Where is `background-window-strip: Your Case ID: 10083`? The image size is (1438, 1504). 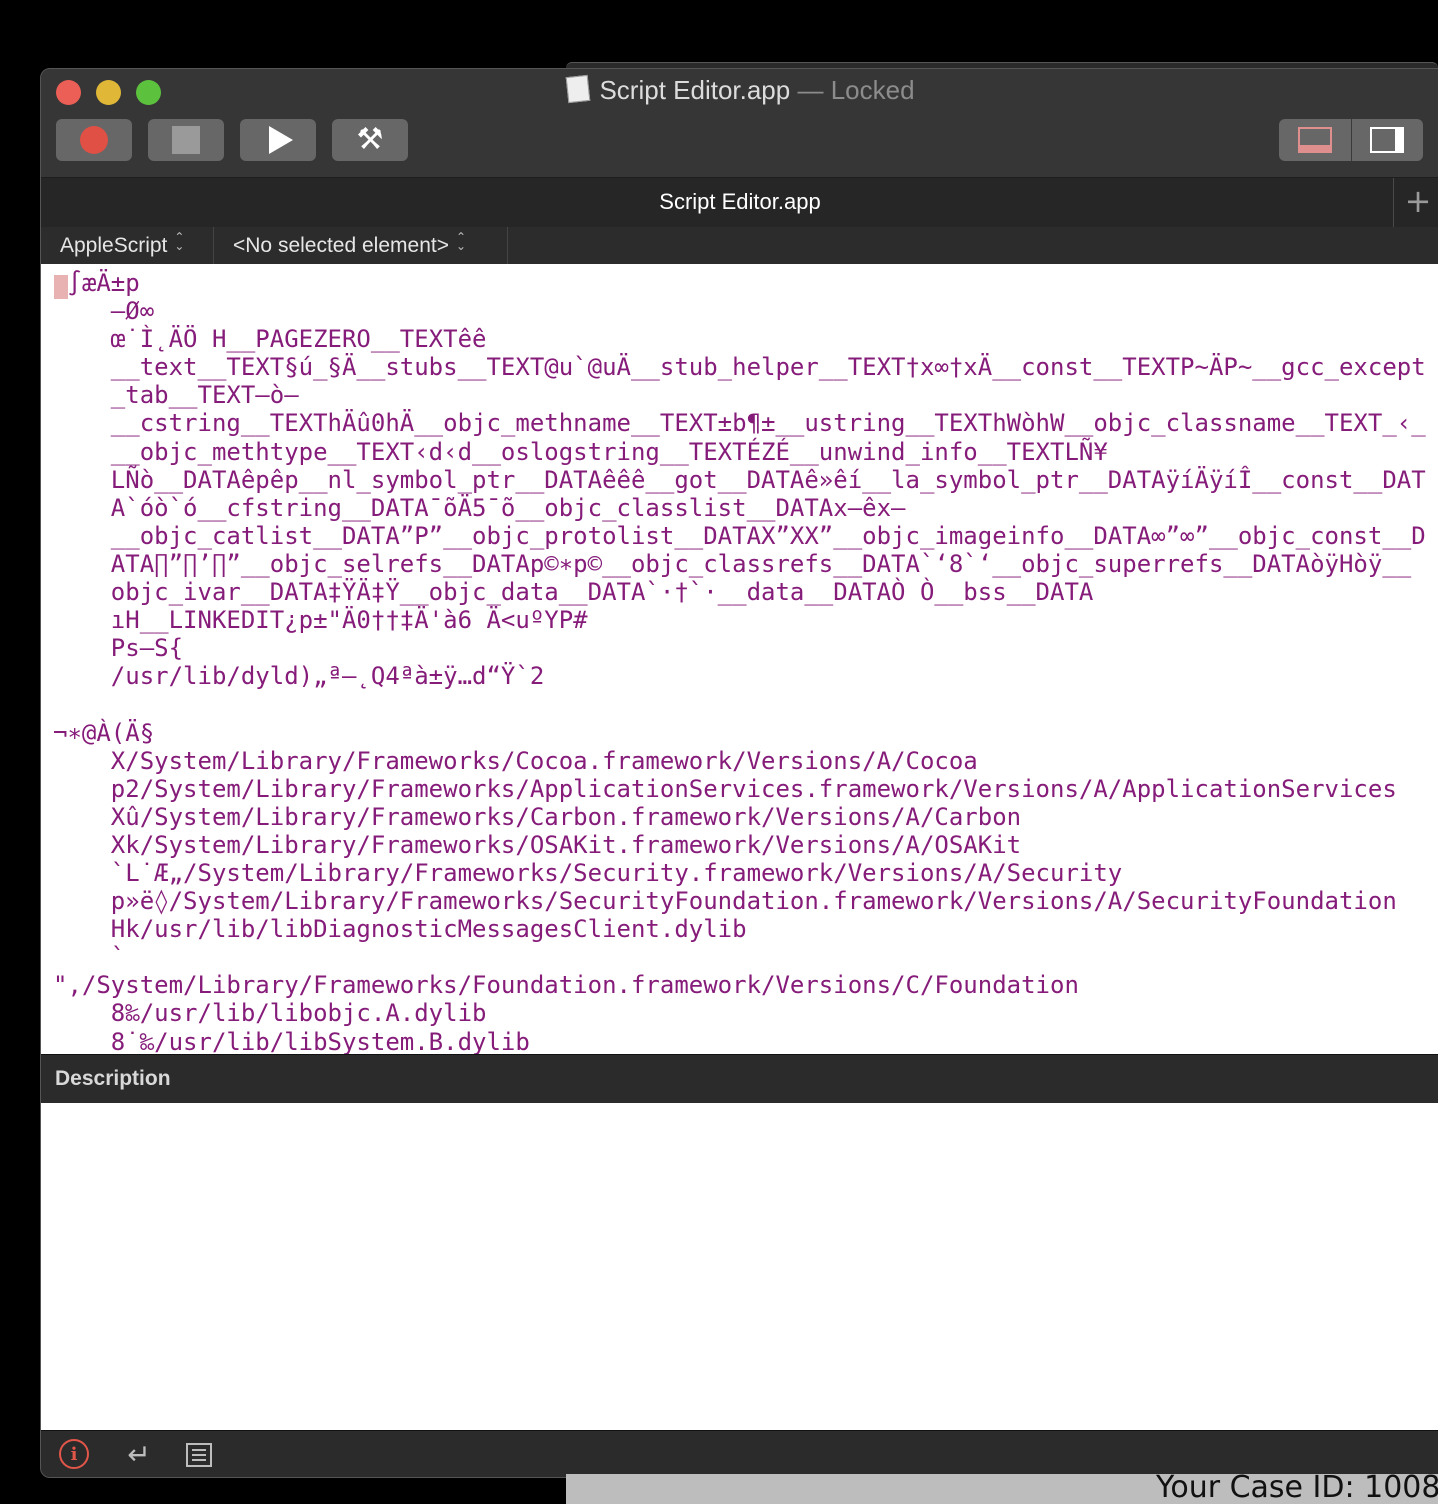
background-window-strip: Your Case ID: 10083 is located at coordinates (1002, 1489).